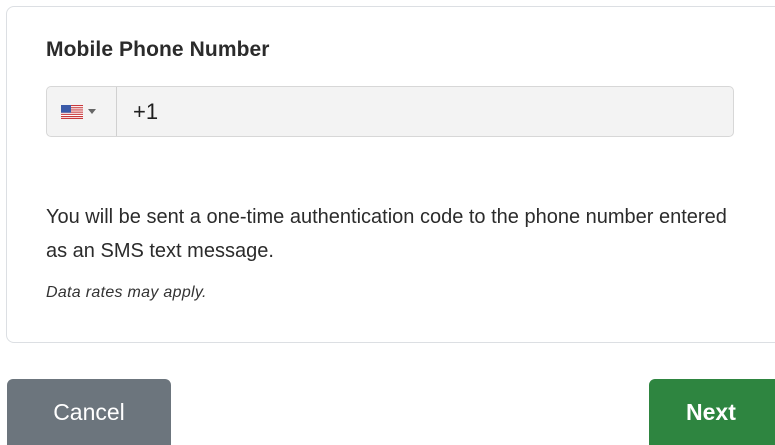  Describe the element at coordinates (712, 412) in the screenshot. I see `next-button: Next` at that location.